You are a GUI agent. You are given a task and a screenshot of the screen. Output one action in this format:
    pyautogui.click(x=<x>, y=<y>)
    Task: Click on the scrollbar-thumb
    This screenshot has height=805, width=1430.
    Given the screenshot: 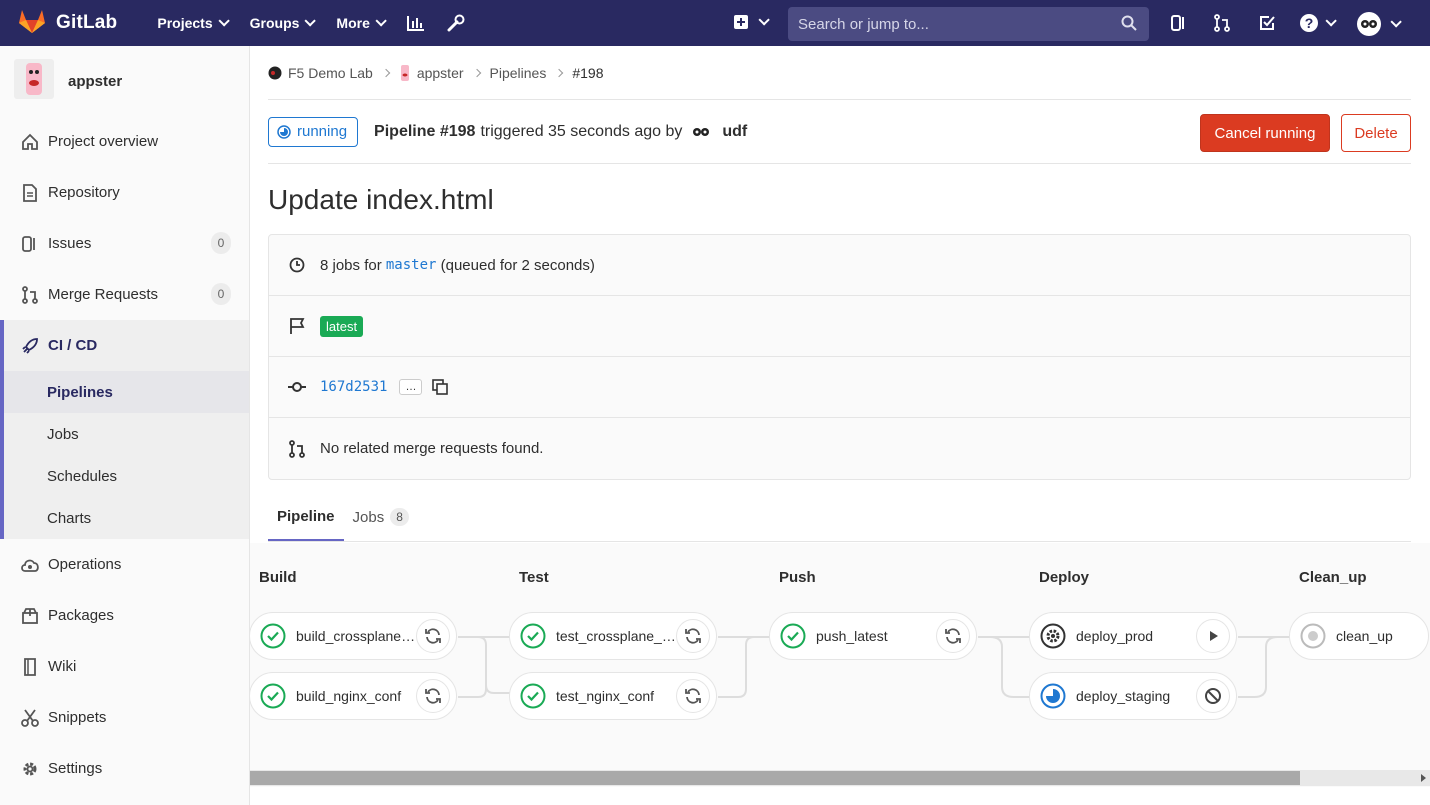 What is the action you would take?
    pyautogui.click(x=775, y=778)
    